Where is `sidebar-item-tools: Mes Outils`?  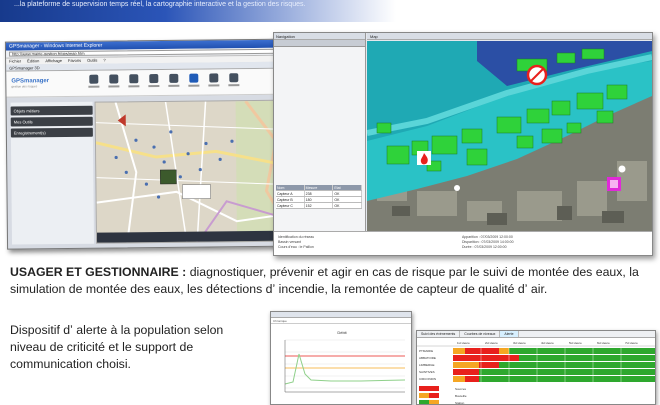
sidebar-item-tools: Mes Outils is located at coordinates (51, 121).